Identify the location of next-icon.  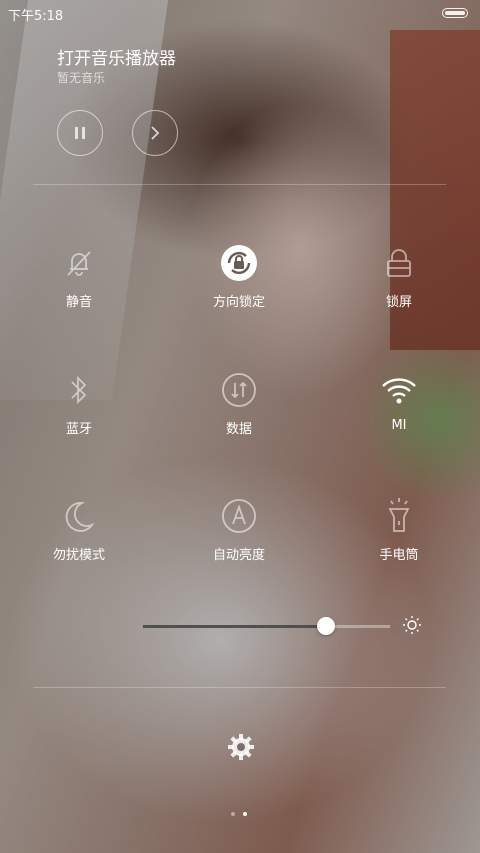
(155, 133).